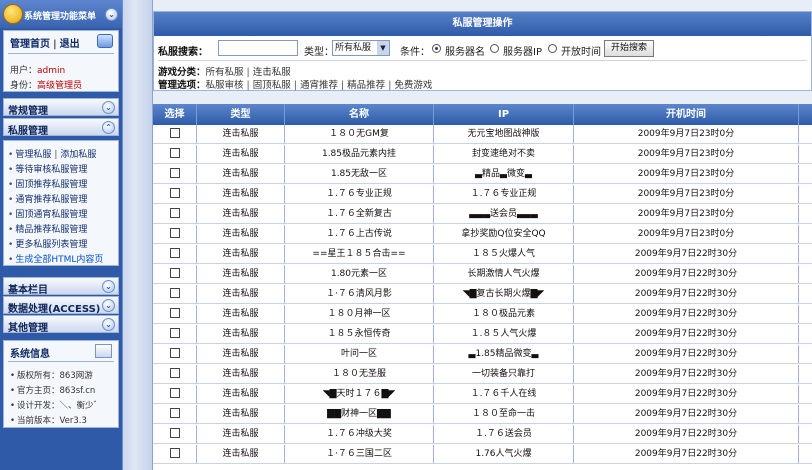 Image resolution: width=812 pixels, height=470 pixels. I want to click on logo-icon, so click(13, 14).